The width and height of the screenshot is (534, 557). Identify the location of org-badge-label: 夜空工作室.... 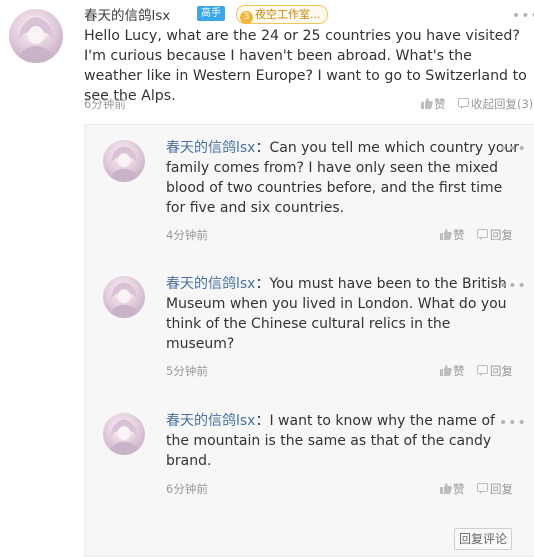
(288, 14).